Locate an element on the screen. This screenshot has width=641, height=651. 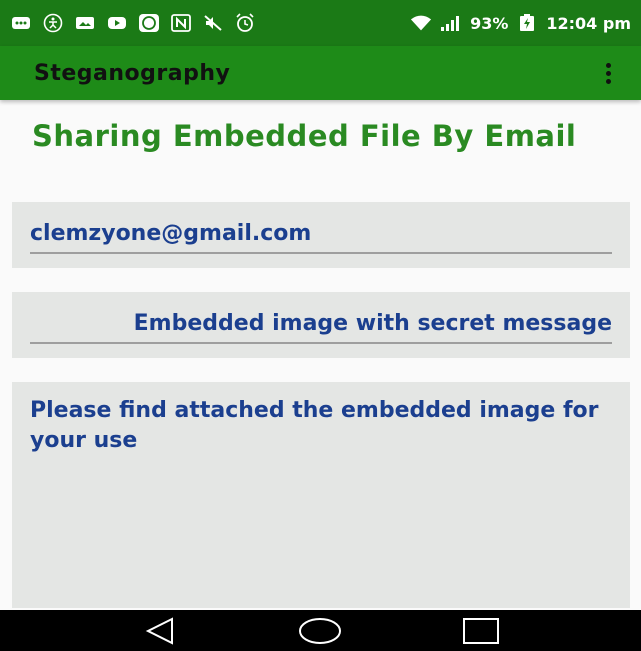
home-icon is located at coordinates (320, 630).